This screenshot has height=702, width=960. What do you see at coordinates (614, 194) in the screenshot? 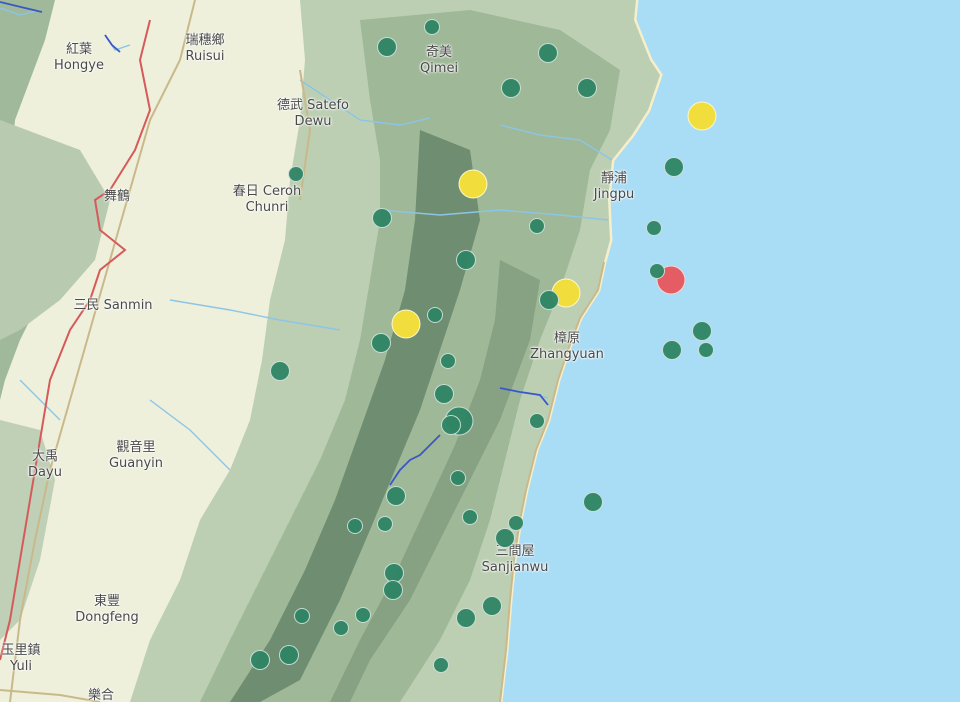
I see `place-label-en: Jingpu` at bounding box center [614, 194].